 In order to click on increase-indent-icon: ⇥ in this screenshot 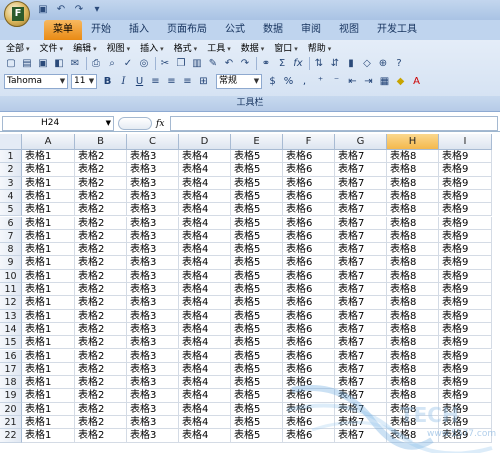, I will do `click(368, 81)`.